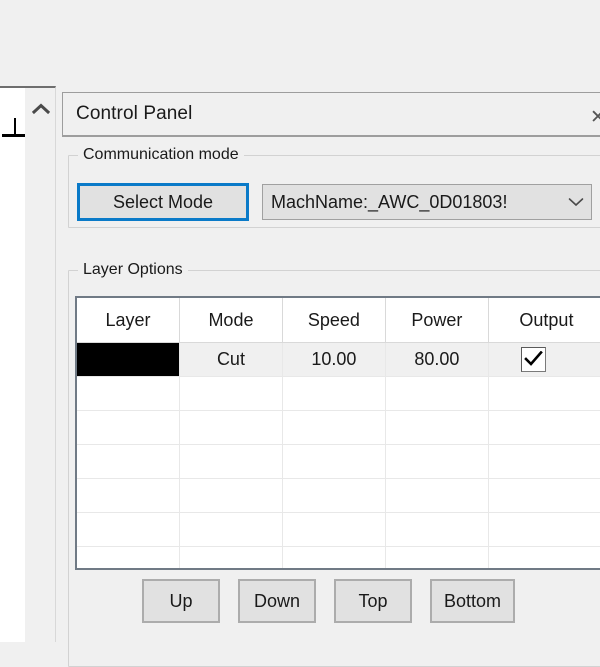 Image resolution: width=600 pixels, height=667 pixels. Describe the element at coordinates (533, 359) in the screenshot. I see `output-checkbox` at that location.